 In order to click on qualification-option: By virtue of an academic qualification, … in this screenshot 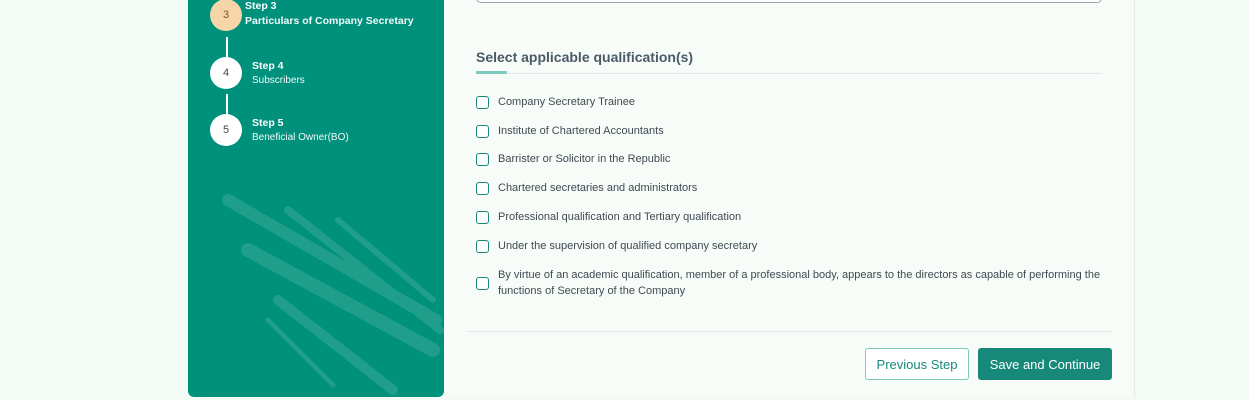, I will do `click(792, 283)`.